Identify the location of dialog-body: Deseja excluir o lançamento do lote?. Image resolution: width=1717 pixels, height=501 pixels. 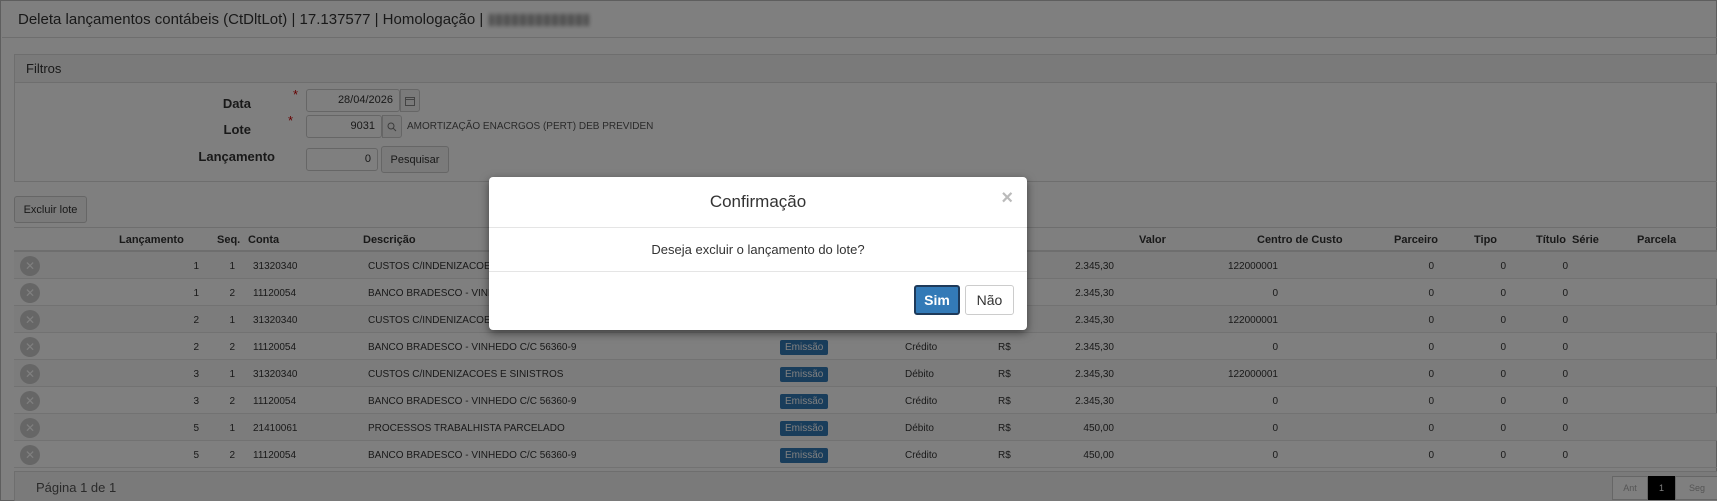
(758, 250).